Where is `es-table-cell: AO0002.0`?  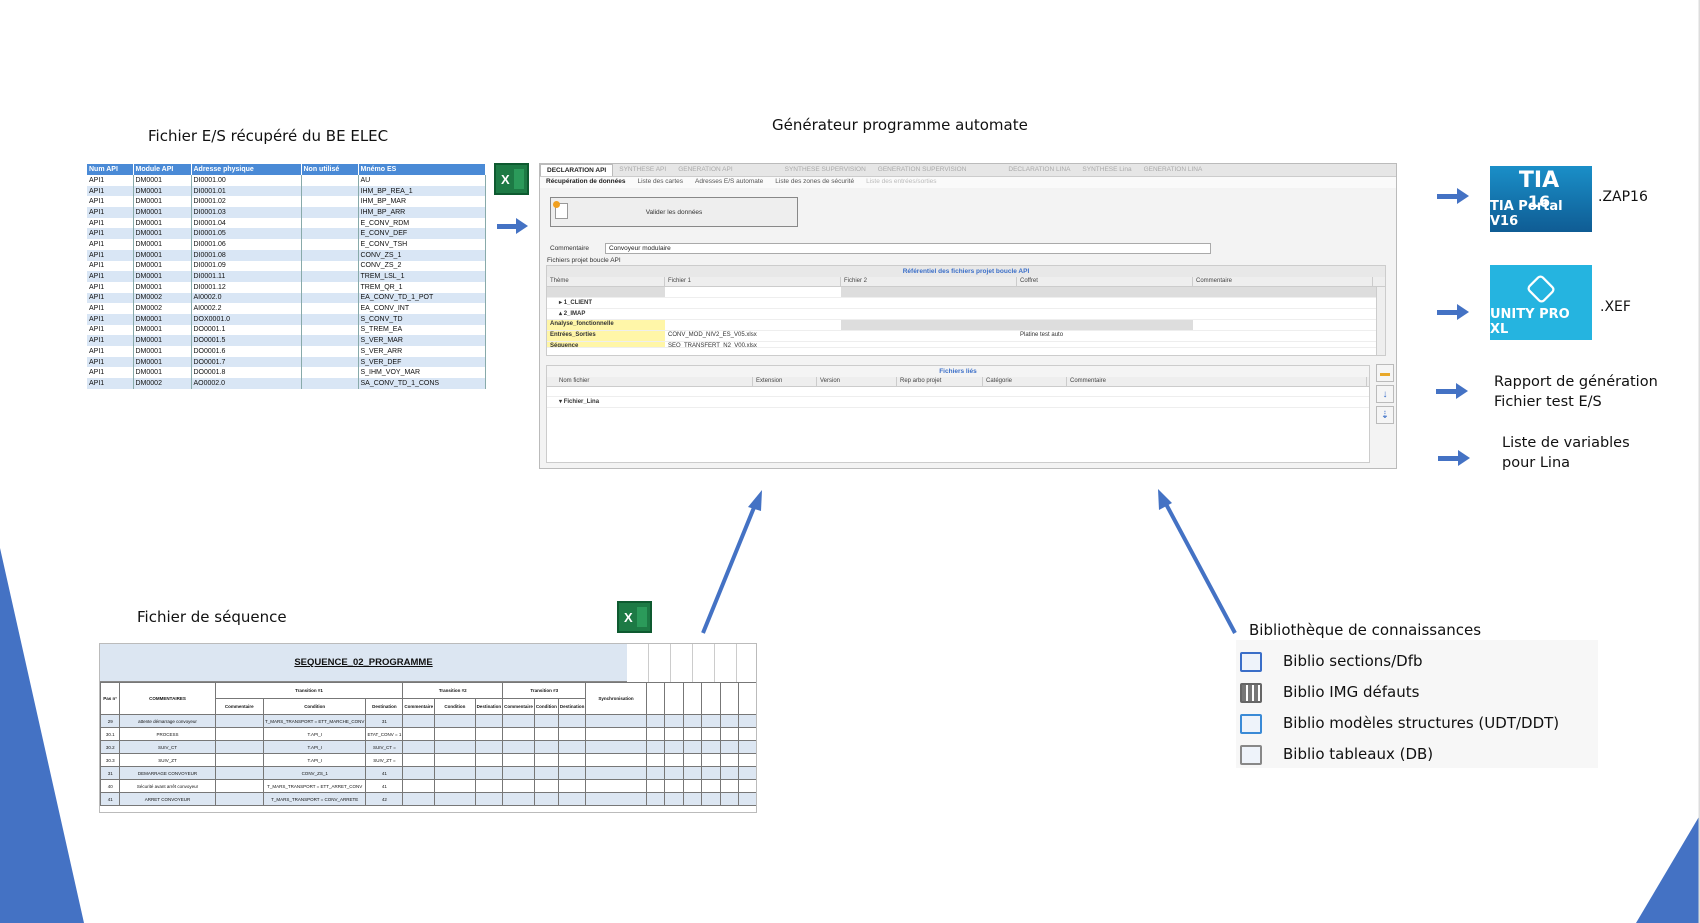 es-table-cell: AO0002.0 is located at coordinates (246, 383).